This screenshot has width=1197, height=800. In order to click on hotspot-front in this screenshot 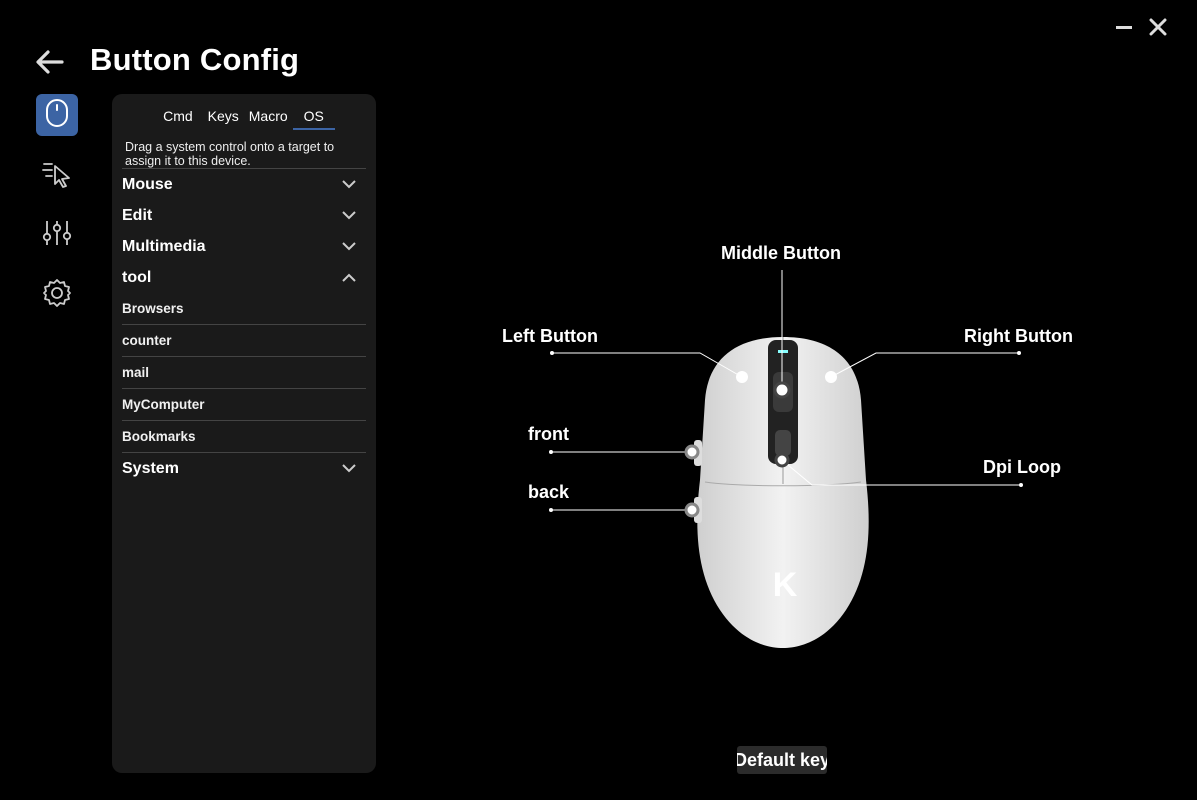, I will do `click(692, 452)`.